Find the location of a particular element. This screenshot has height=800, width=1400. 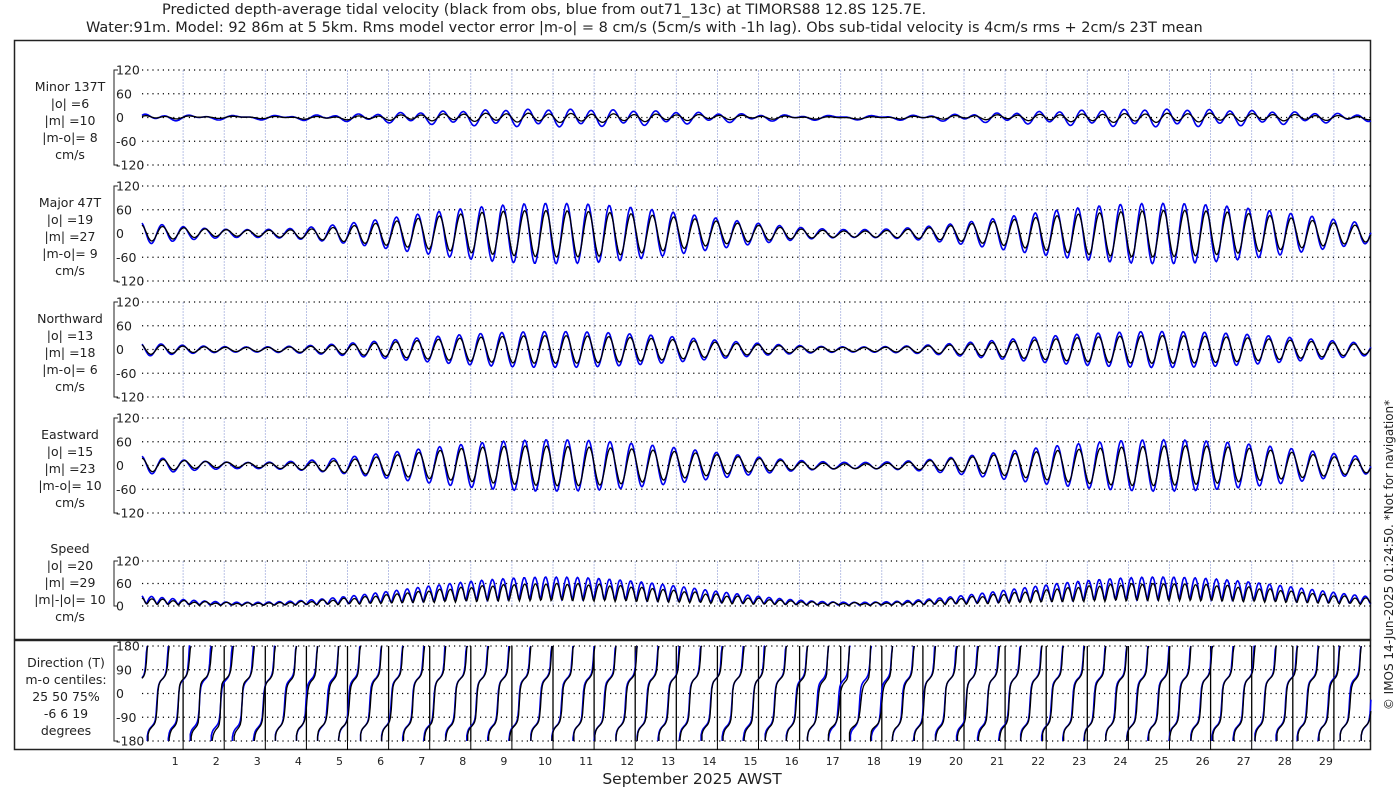

panel-label: Eastward is located at coordinates (70, 434).